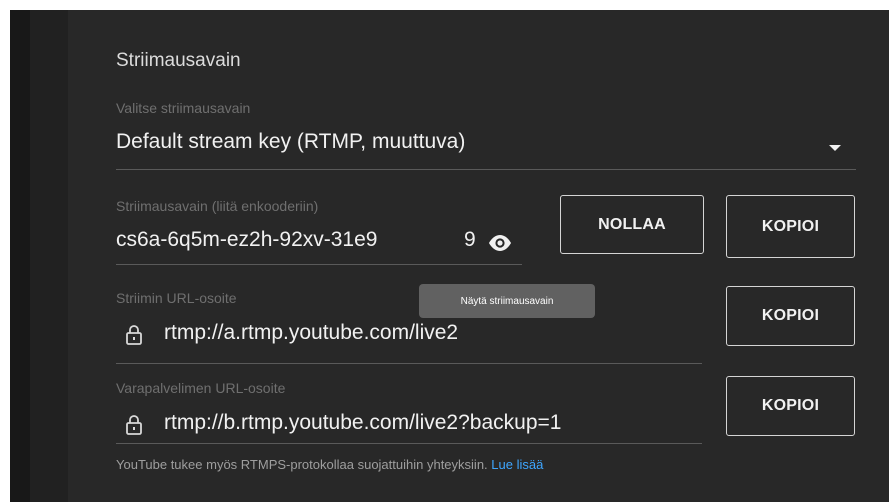 This screenshot has width=889, height=502. I want to click on stream-url-underline, so click(409, 363).